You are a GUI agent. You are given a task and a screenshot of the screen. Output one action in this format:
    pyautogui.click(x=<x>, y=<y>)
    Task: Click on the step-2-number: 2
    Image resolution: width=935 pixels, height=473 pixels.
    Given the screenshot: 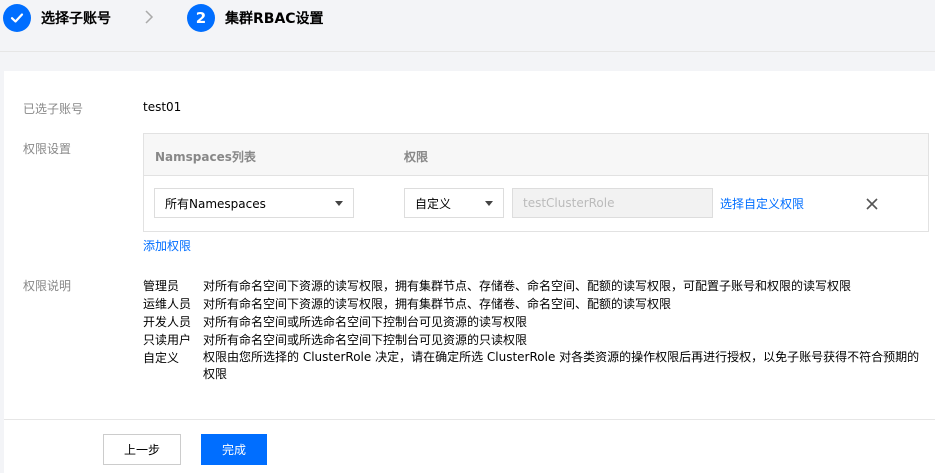 What is the action you would take?
    pyautogui.click(x=201, y=18)
    